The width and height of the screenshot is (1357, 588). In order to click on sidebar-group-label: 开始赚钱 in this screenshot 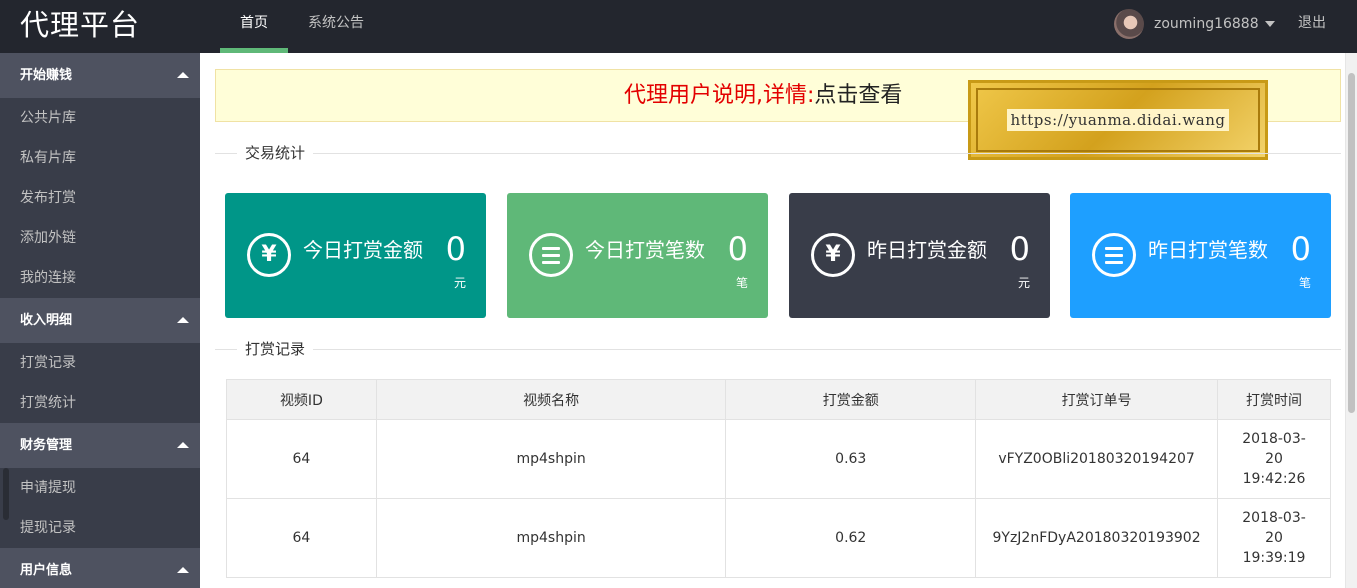, I will do `click(46, 75)`.